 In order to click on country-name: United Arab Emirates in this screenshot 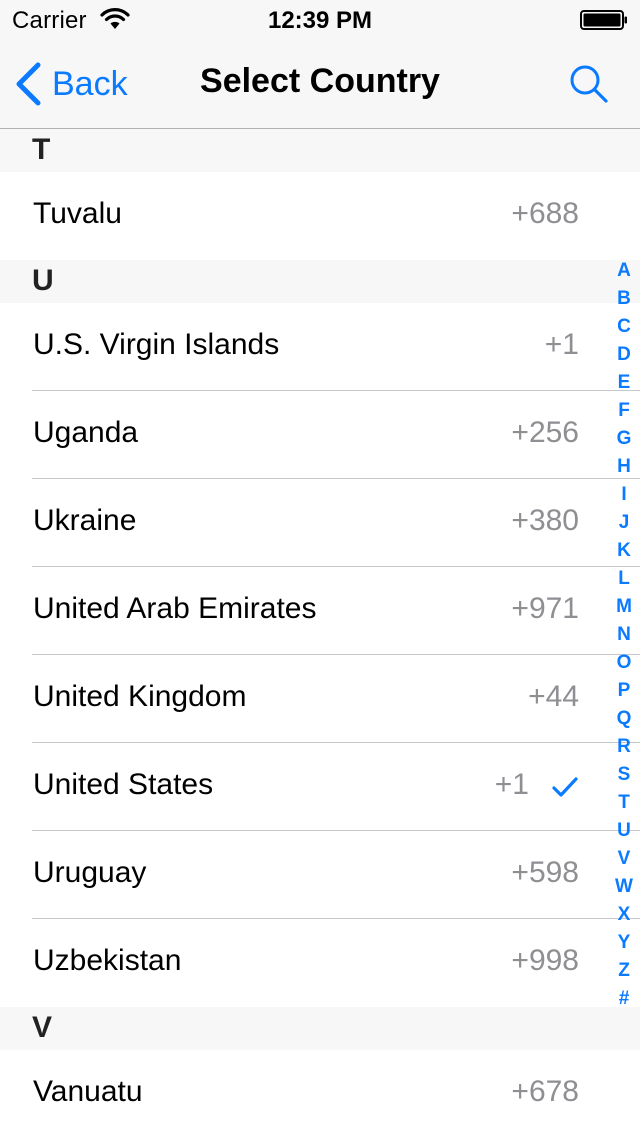, I will do `click(175, 608)`.